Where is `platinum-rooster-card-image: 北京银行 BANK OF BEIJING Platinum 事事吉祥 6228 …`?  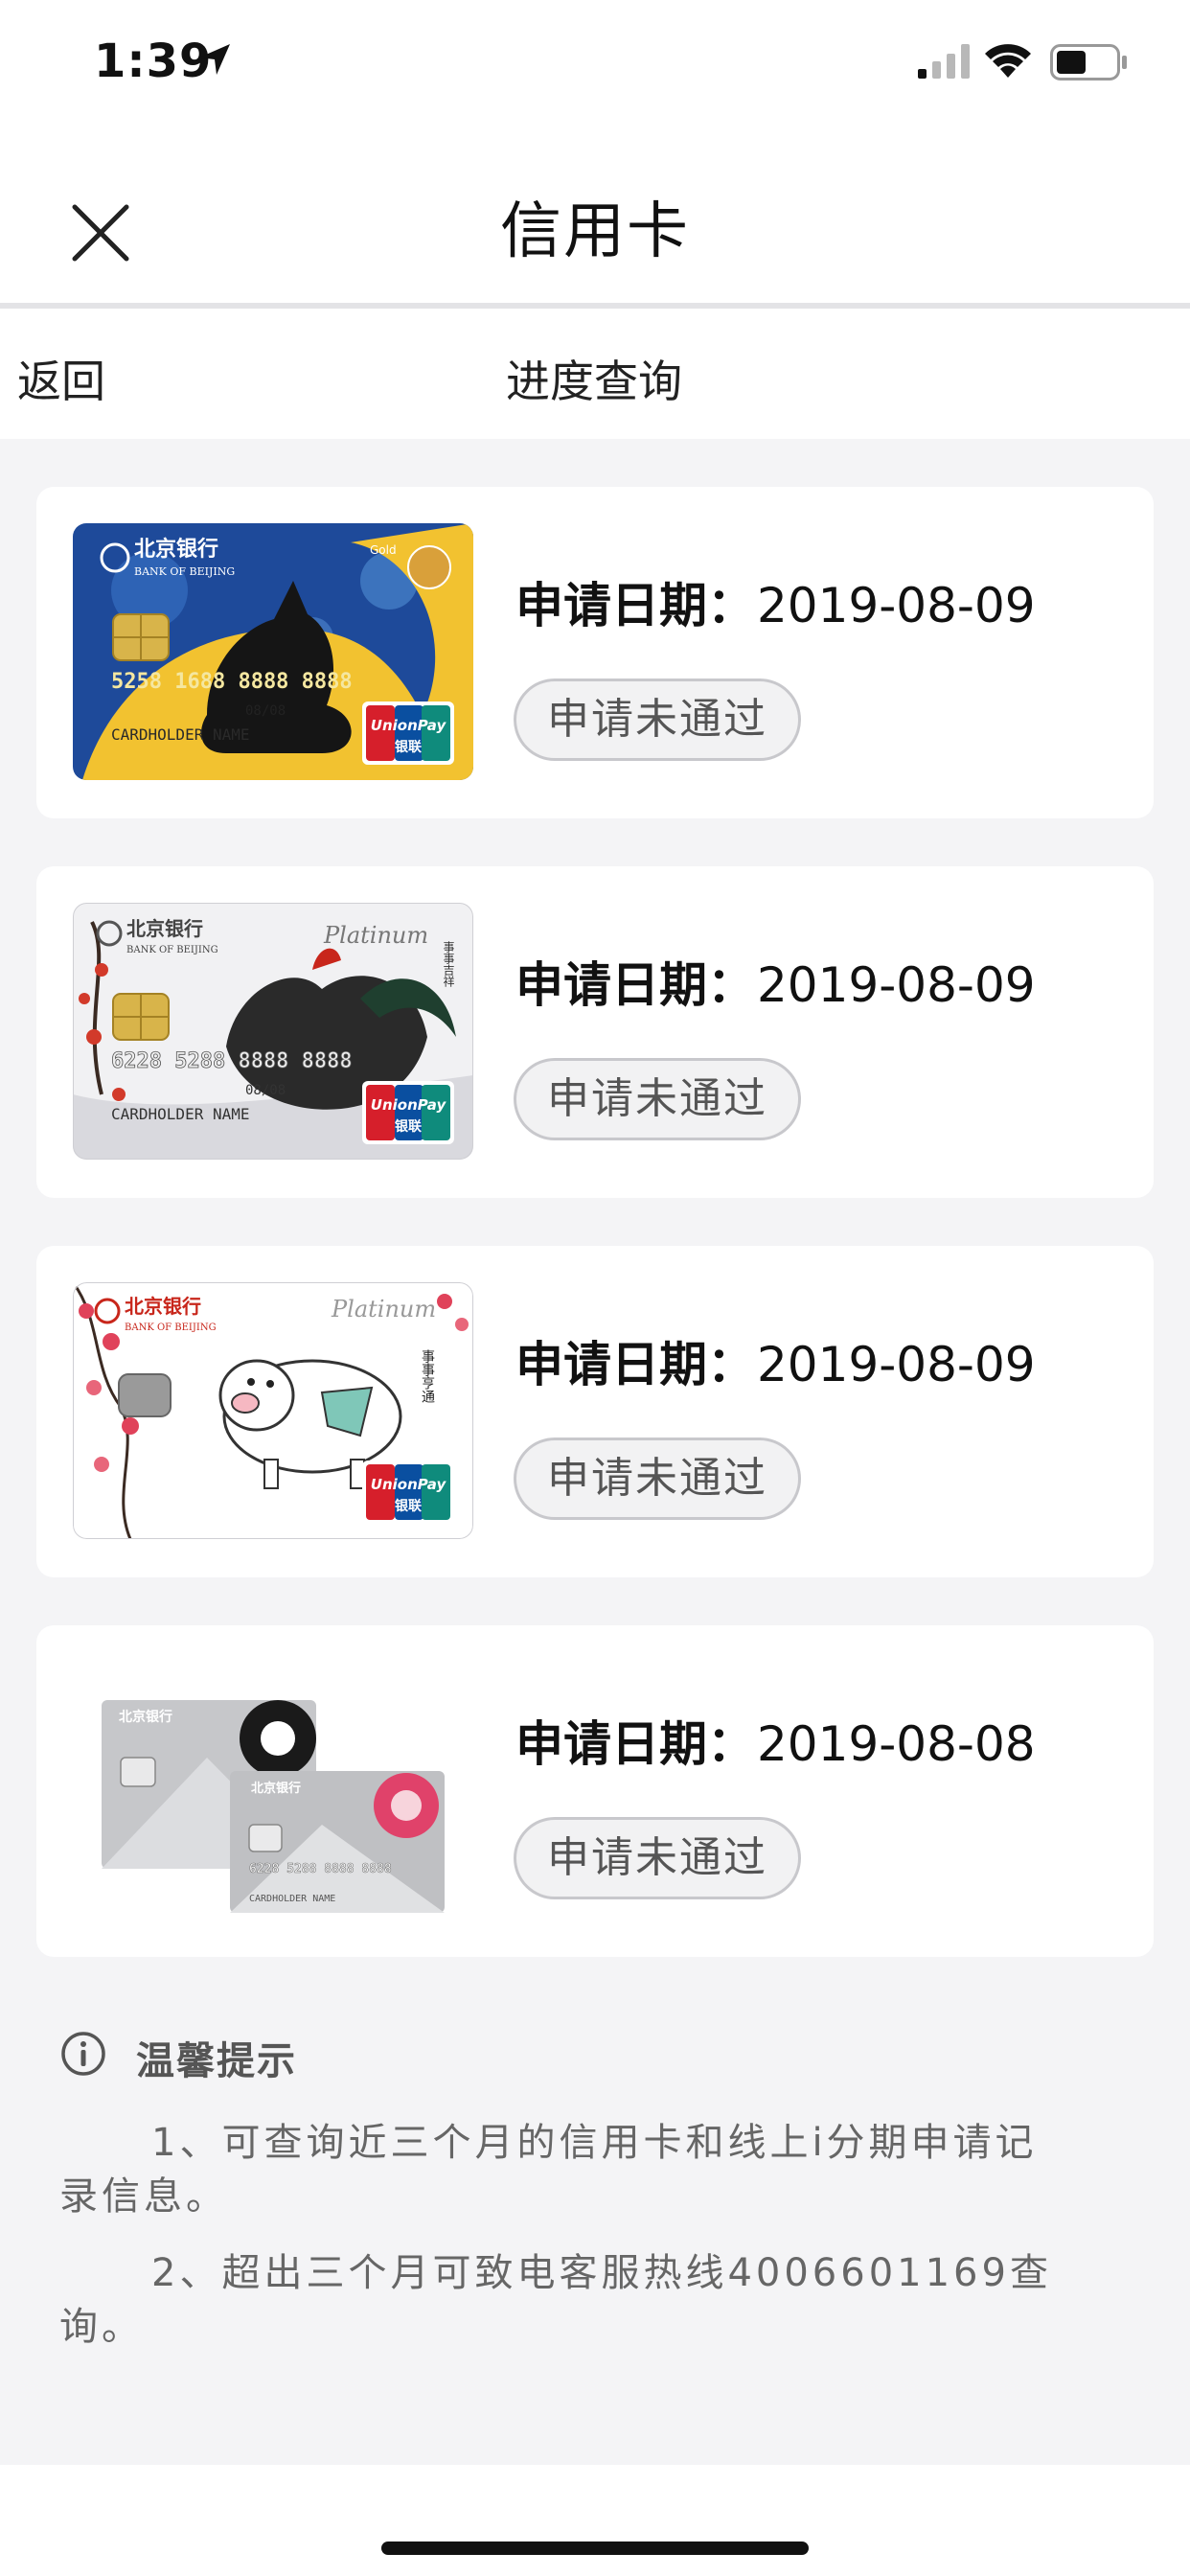
platinum-rooster-card-image: 北京银行 BANK OF BEIJING Platinum 事事吉祥 6228 … is located at coordinates (273, 1031).